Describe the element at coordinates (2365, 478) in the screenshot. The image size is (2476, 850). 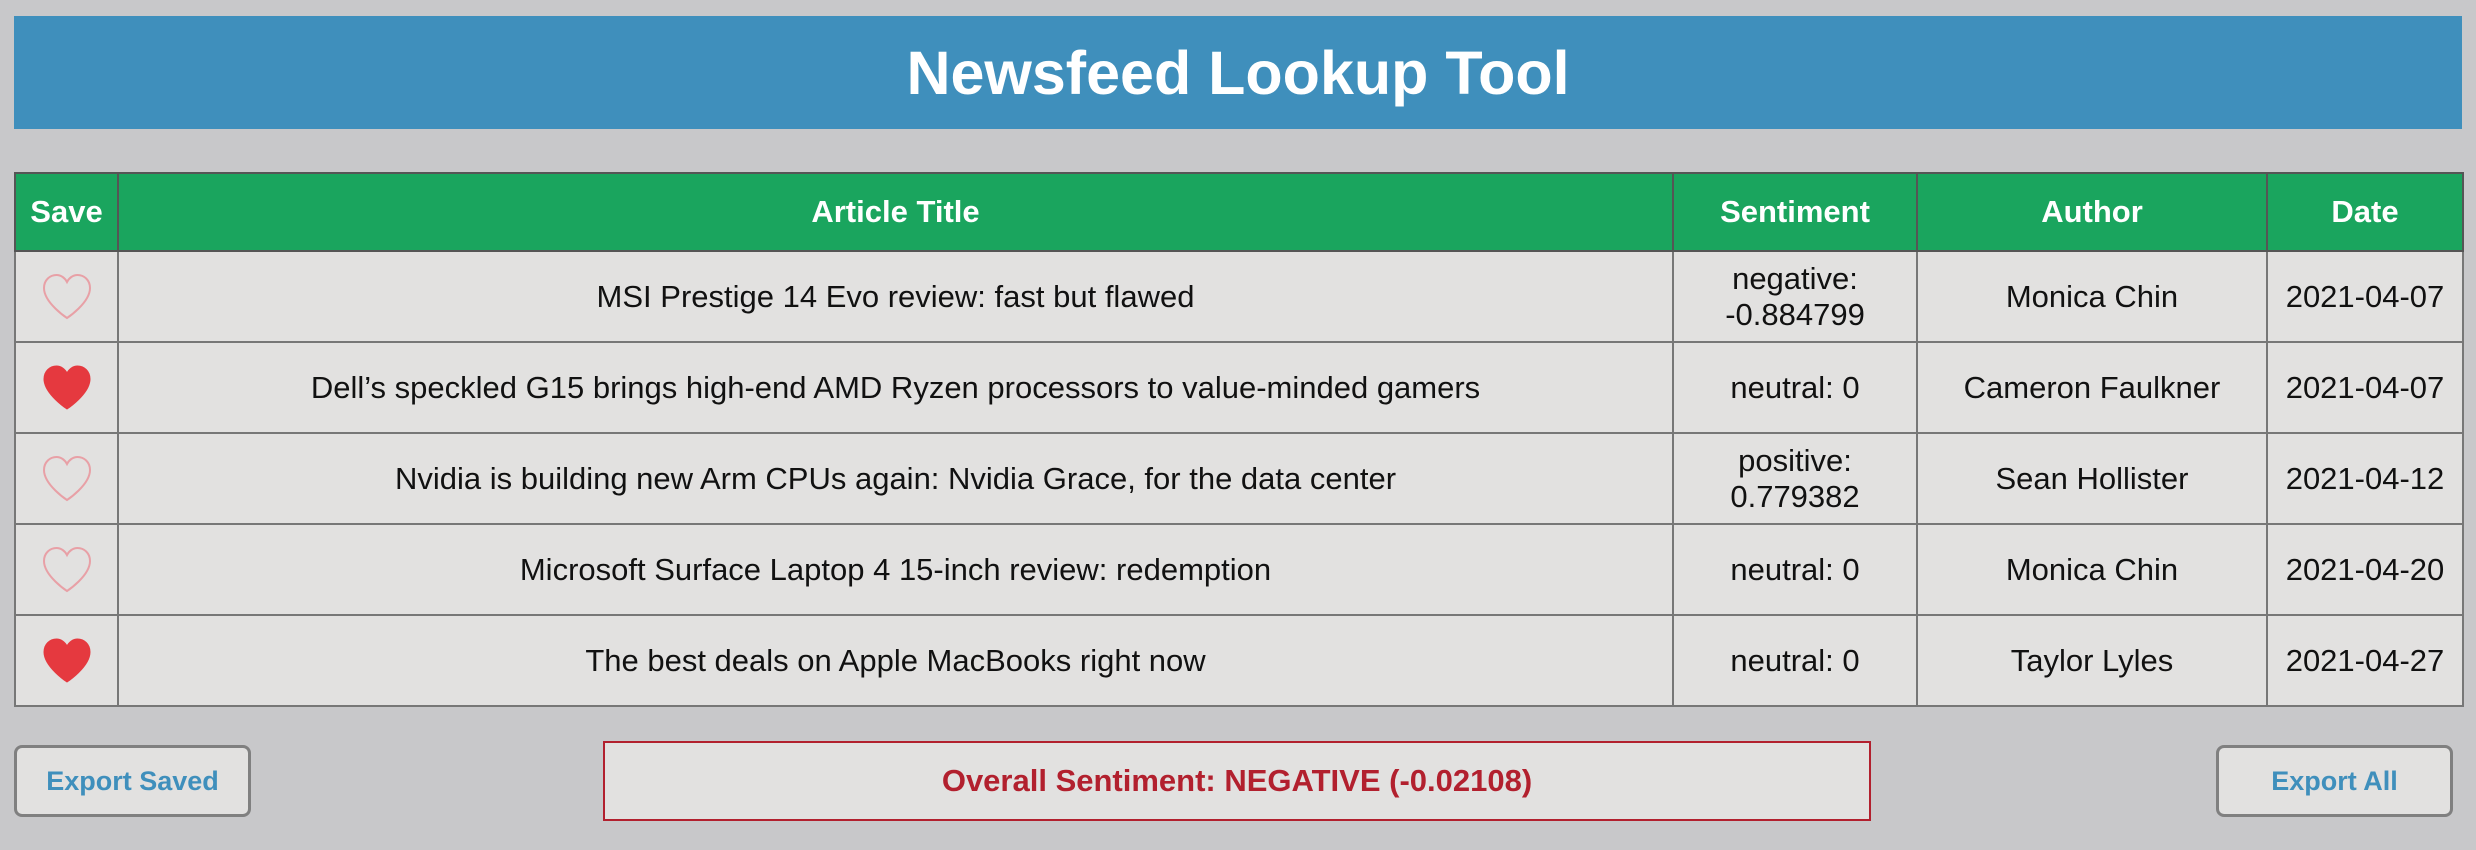
I see `date-cell: 2021-04-12` at that location.